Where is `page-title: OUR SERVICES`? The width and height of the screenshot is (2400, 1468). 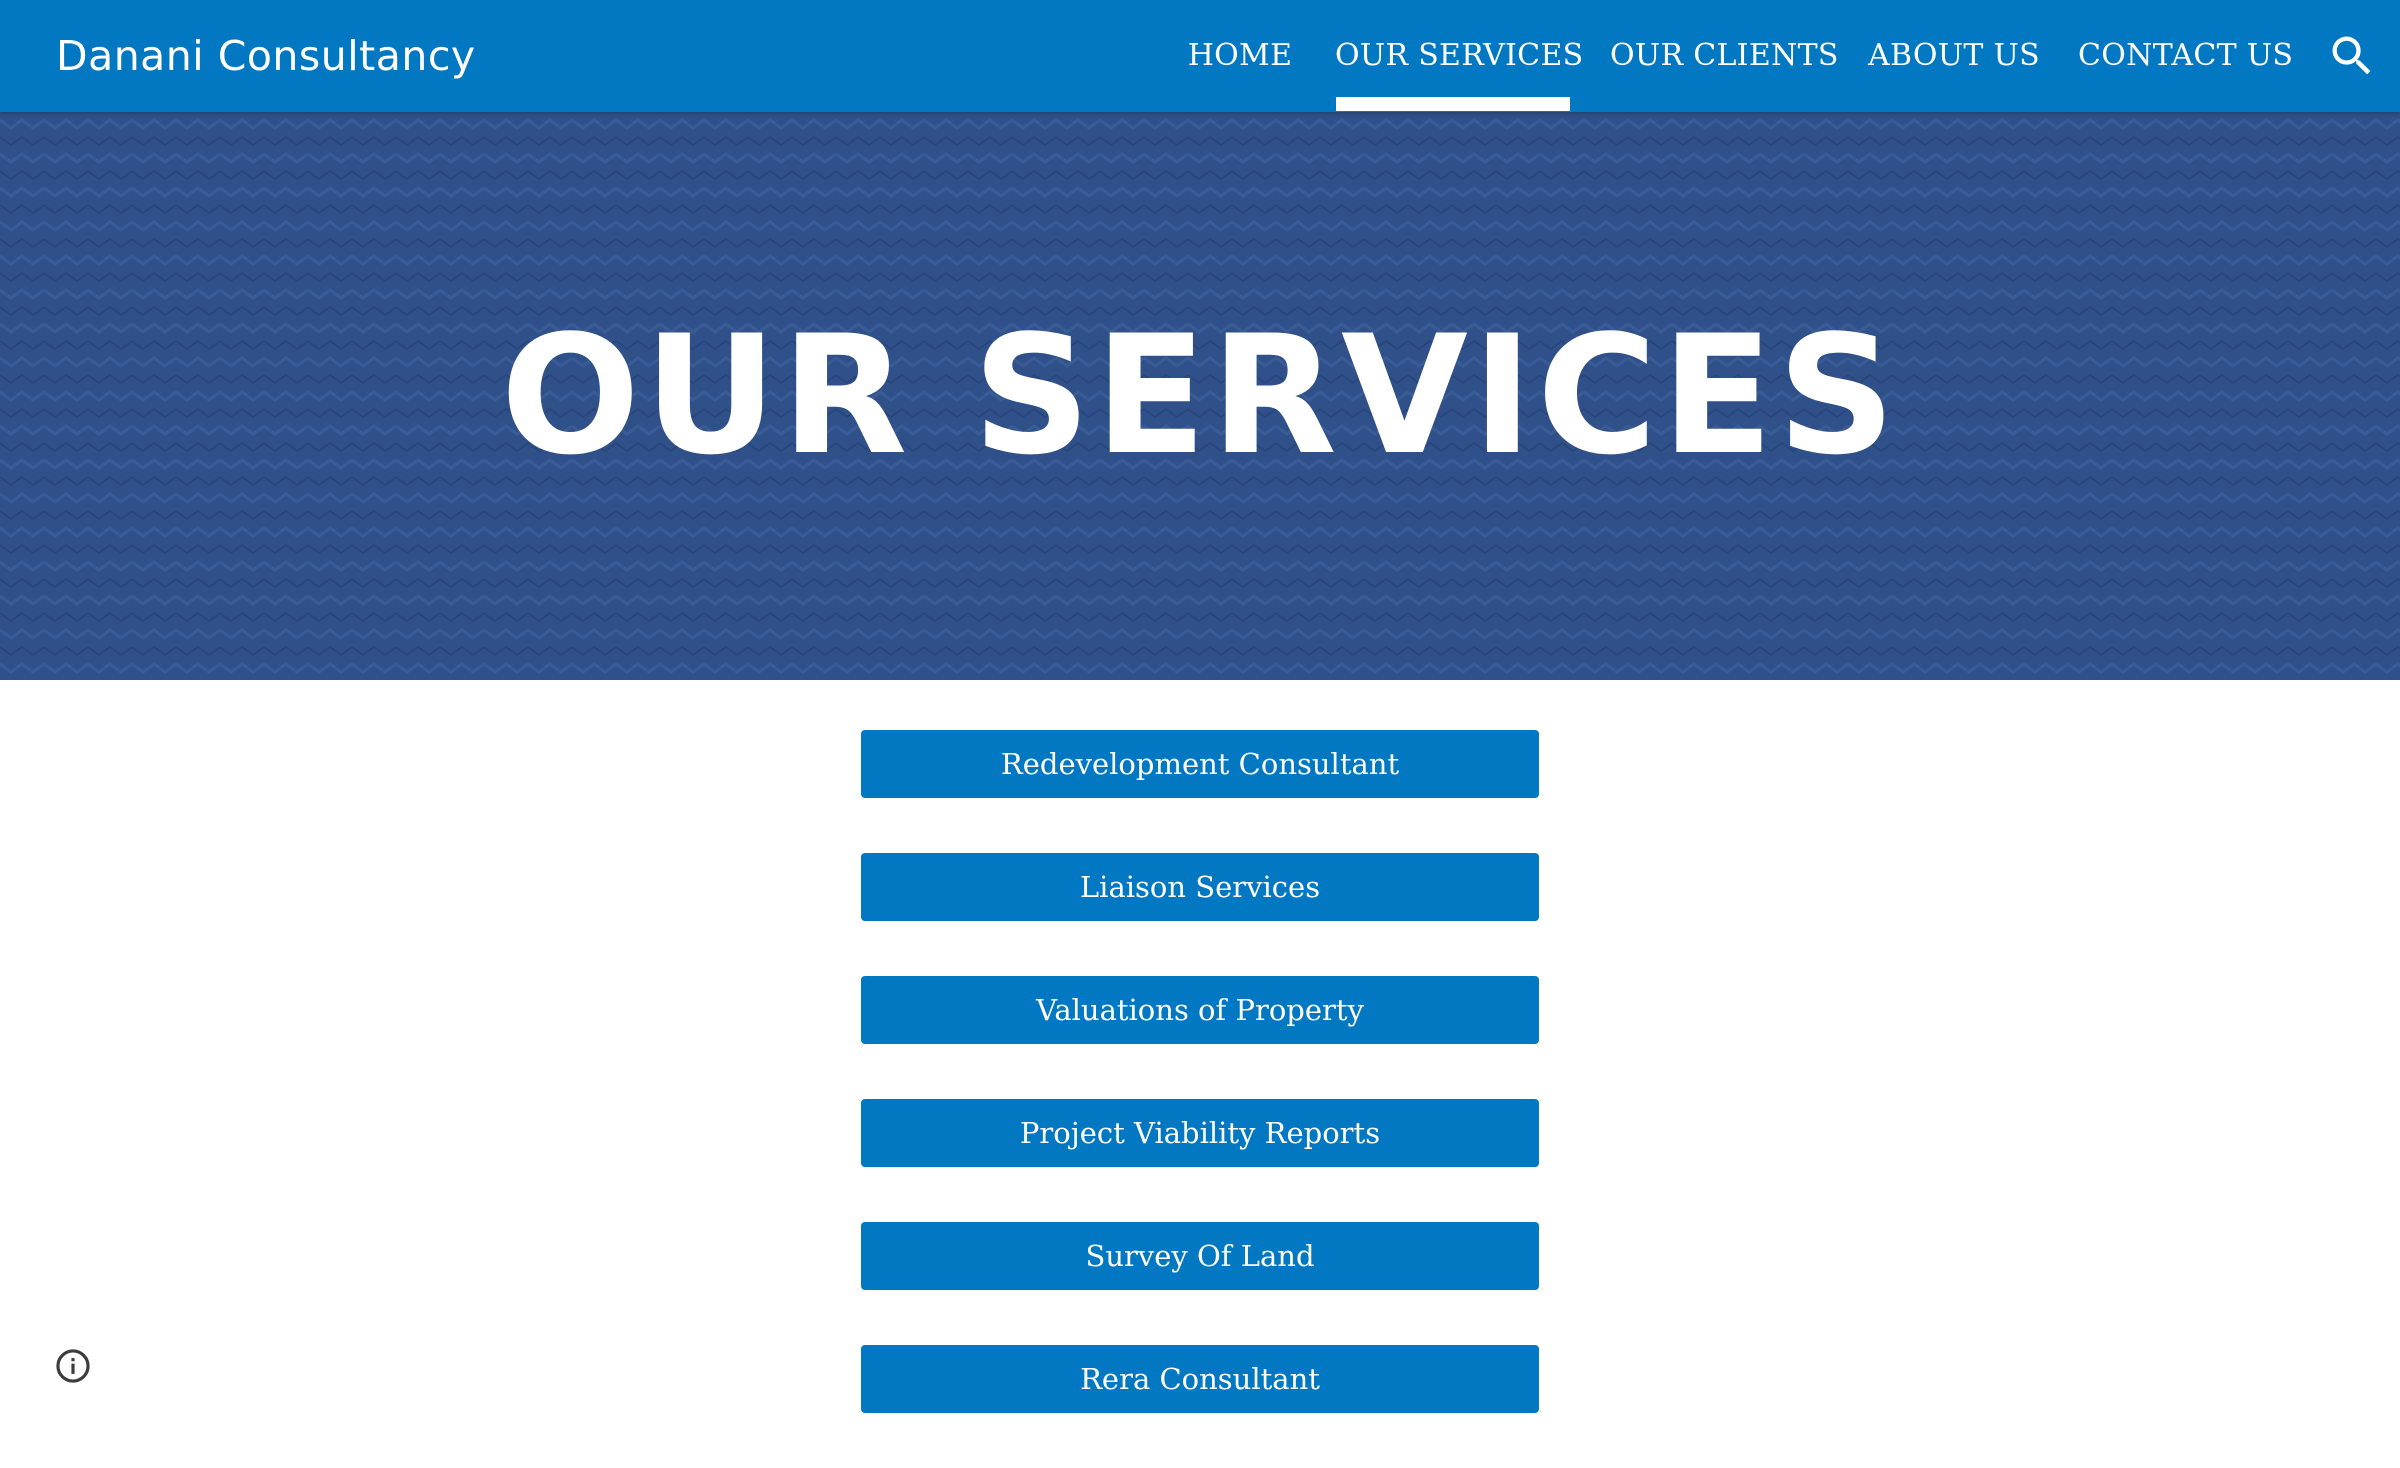 page-title: OUR SERVICES is located at coordinates (1200, 395).